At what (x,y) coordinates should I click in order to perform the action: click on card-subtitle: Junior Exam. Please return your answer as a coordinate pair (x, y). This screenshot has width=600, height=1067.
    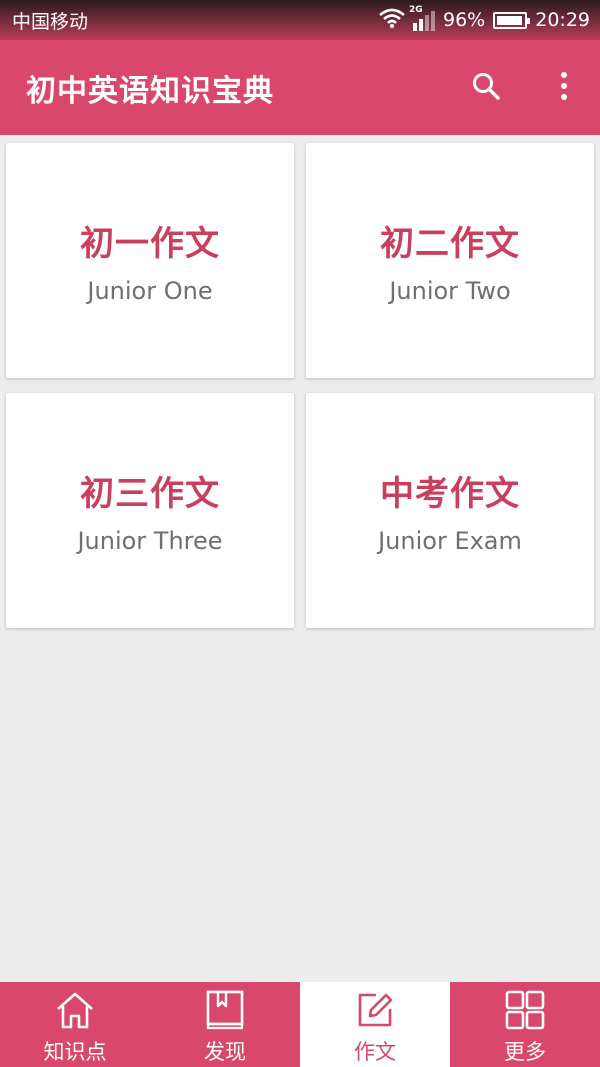
    Looking at the image, I should click on (450, 541).